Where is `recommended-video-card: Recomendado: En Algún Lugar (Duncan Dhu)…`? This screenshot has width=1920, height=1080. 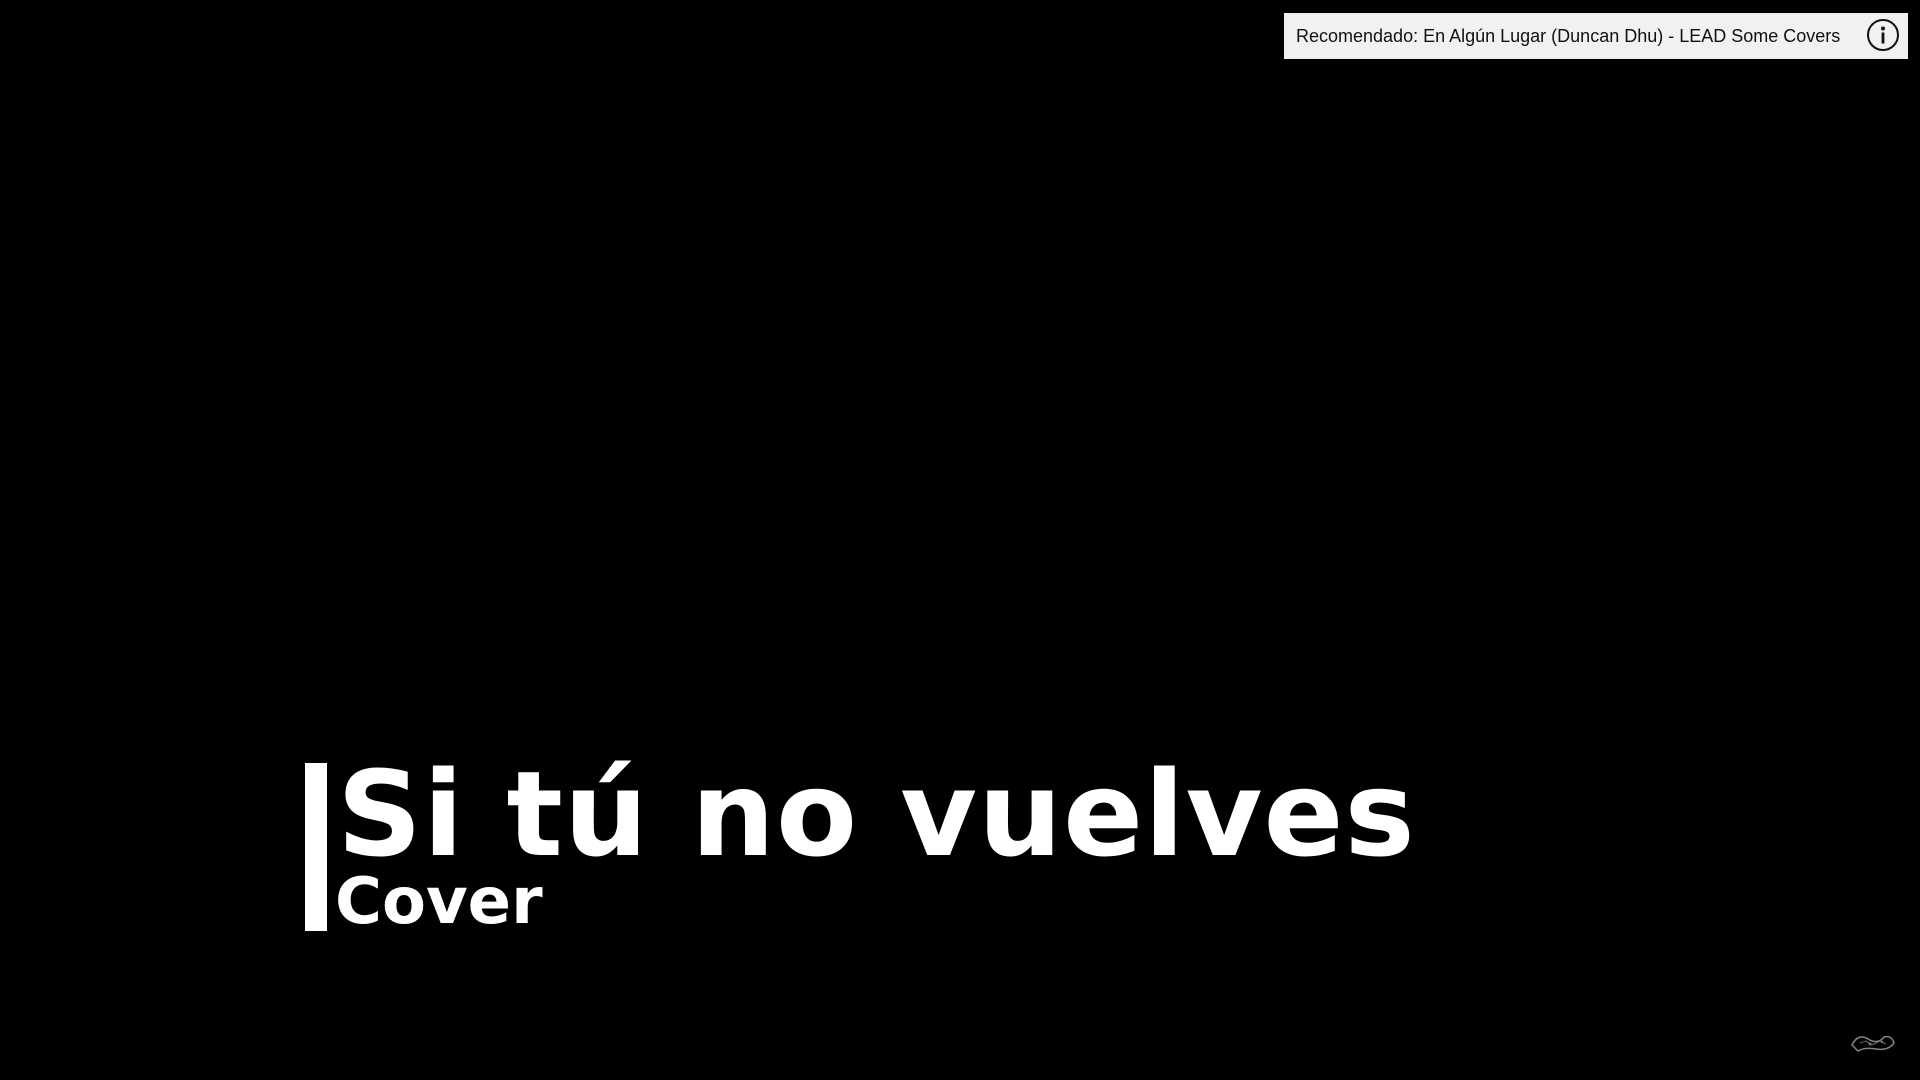
recommended-video-card: Recomendado: En Algún Lugar (Duncan Dhu)… is located at coordinates (1596, 36).